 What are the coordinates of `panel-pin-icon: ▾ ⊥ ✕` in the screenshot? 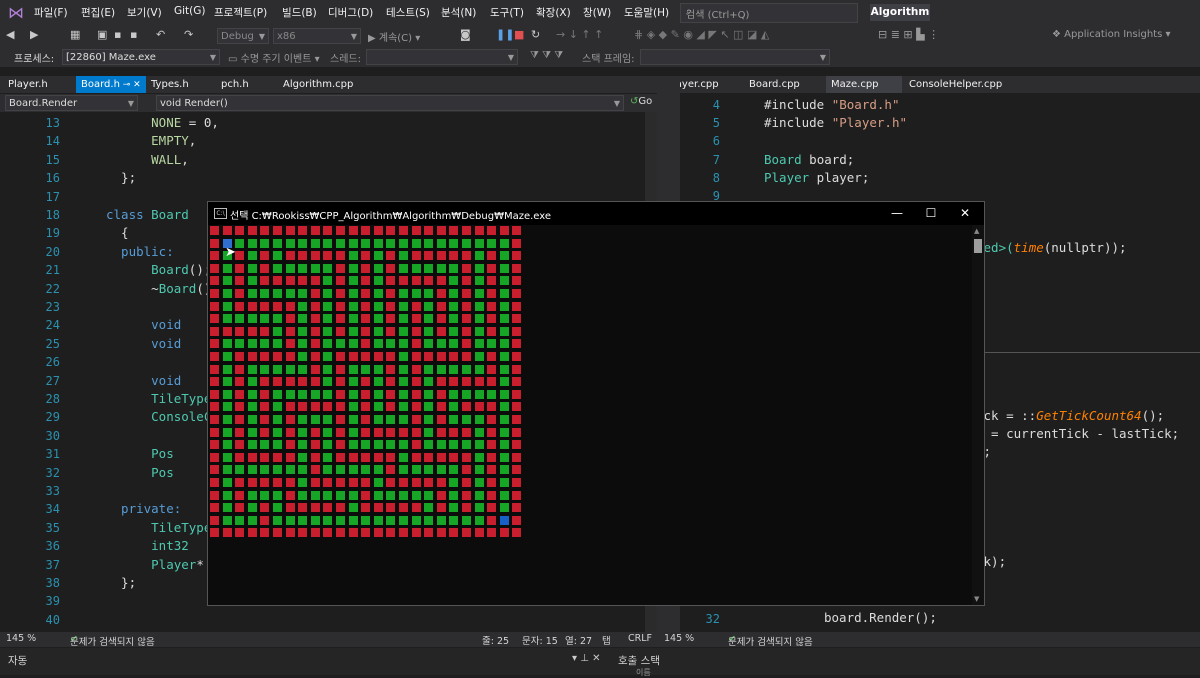 It's located at (586, 658).